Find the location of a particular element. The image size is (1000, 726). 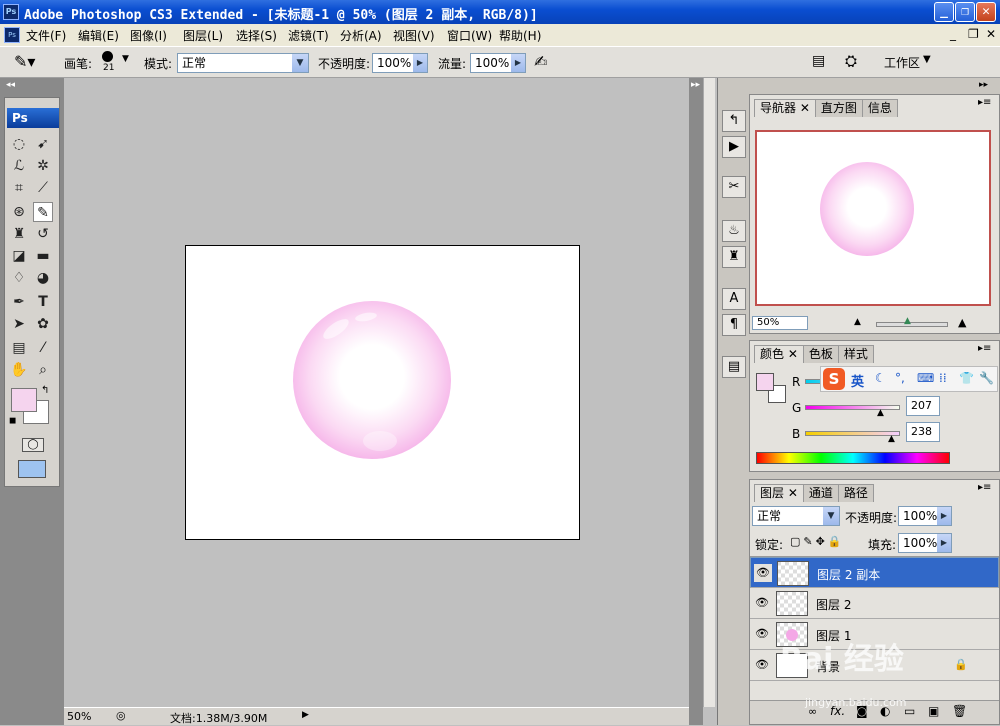

healing-brush-icon: ⊛ is located at coordinates (19, 212).